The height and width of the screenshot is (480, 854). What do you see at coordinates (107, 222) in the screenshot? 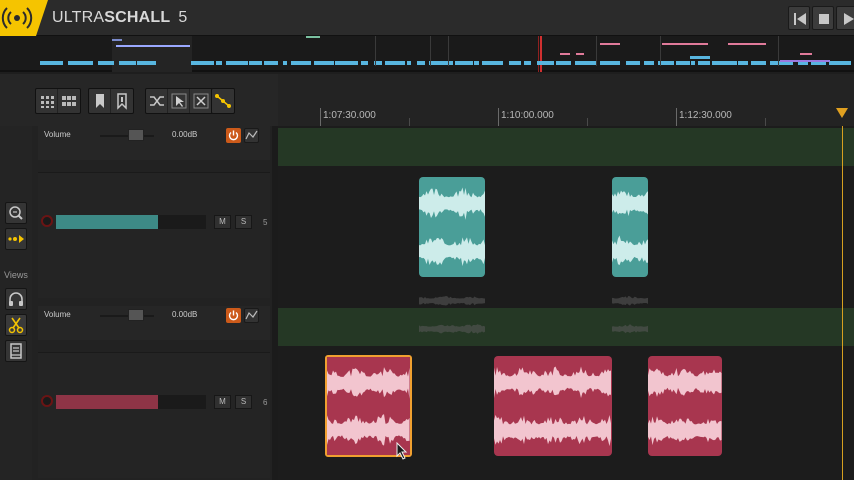
I see `meter-fill` at bounding box center [107, 222].